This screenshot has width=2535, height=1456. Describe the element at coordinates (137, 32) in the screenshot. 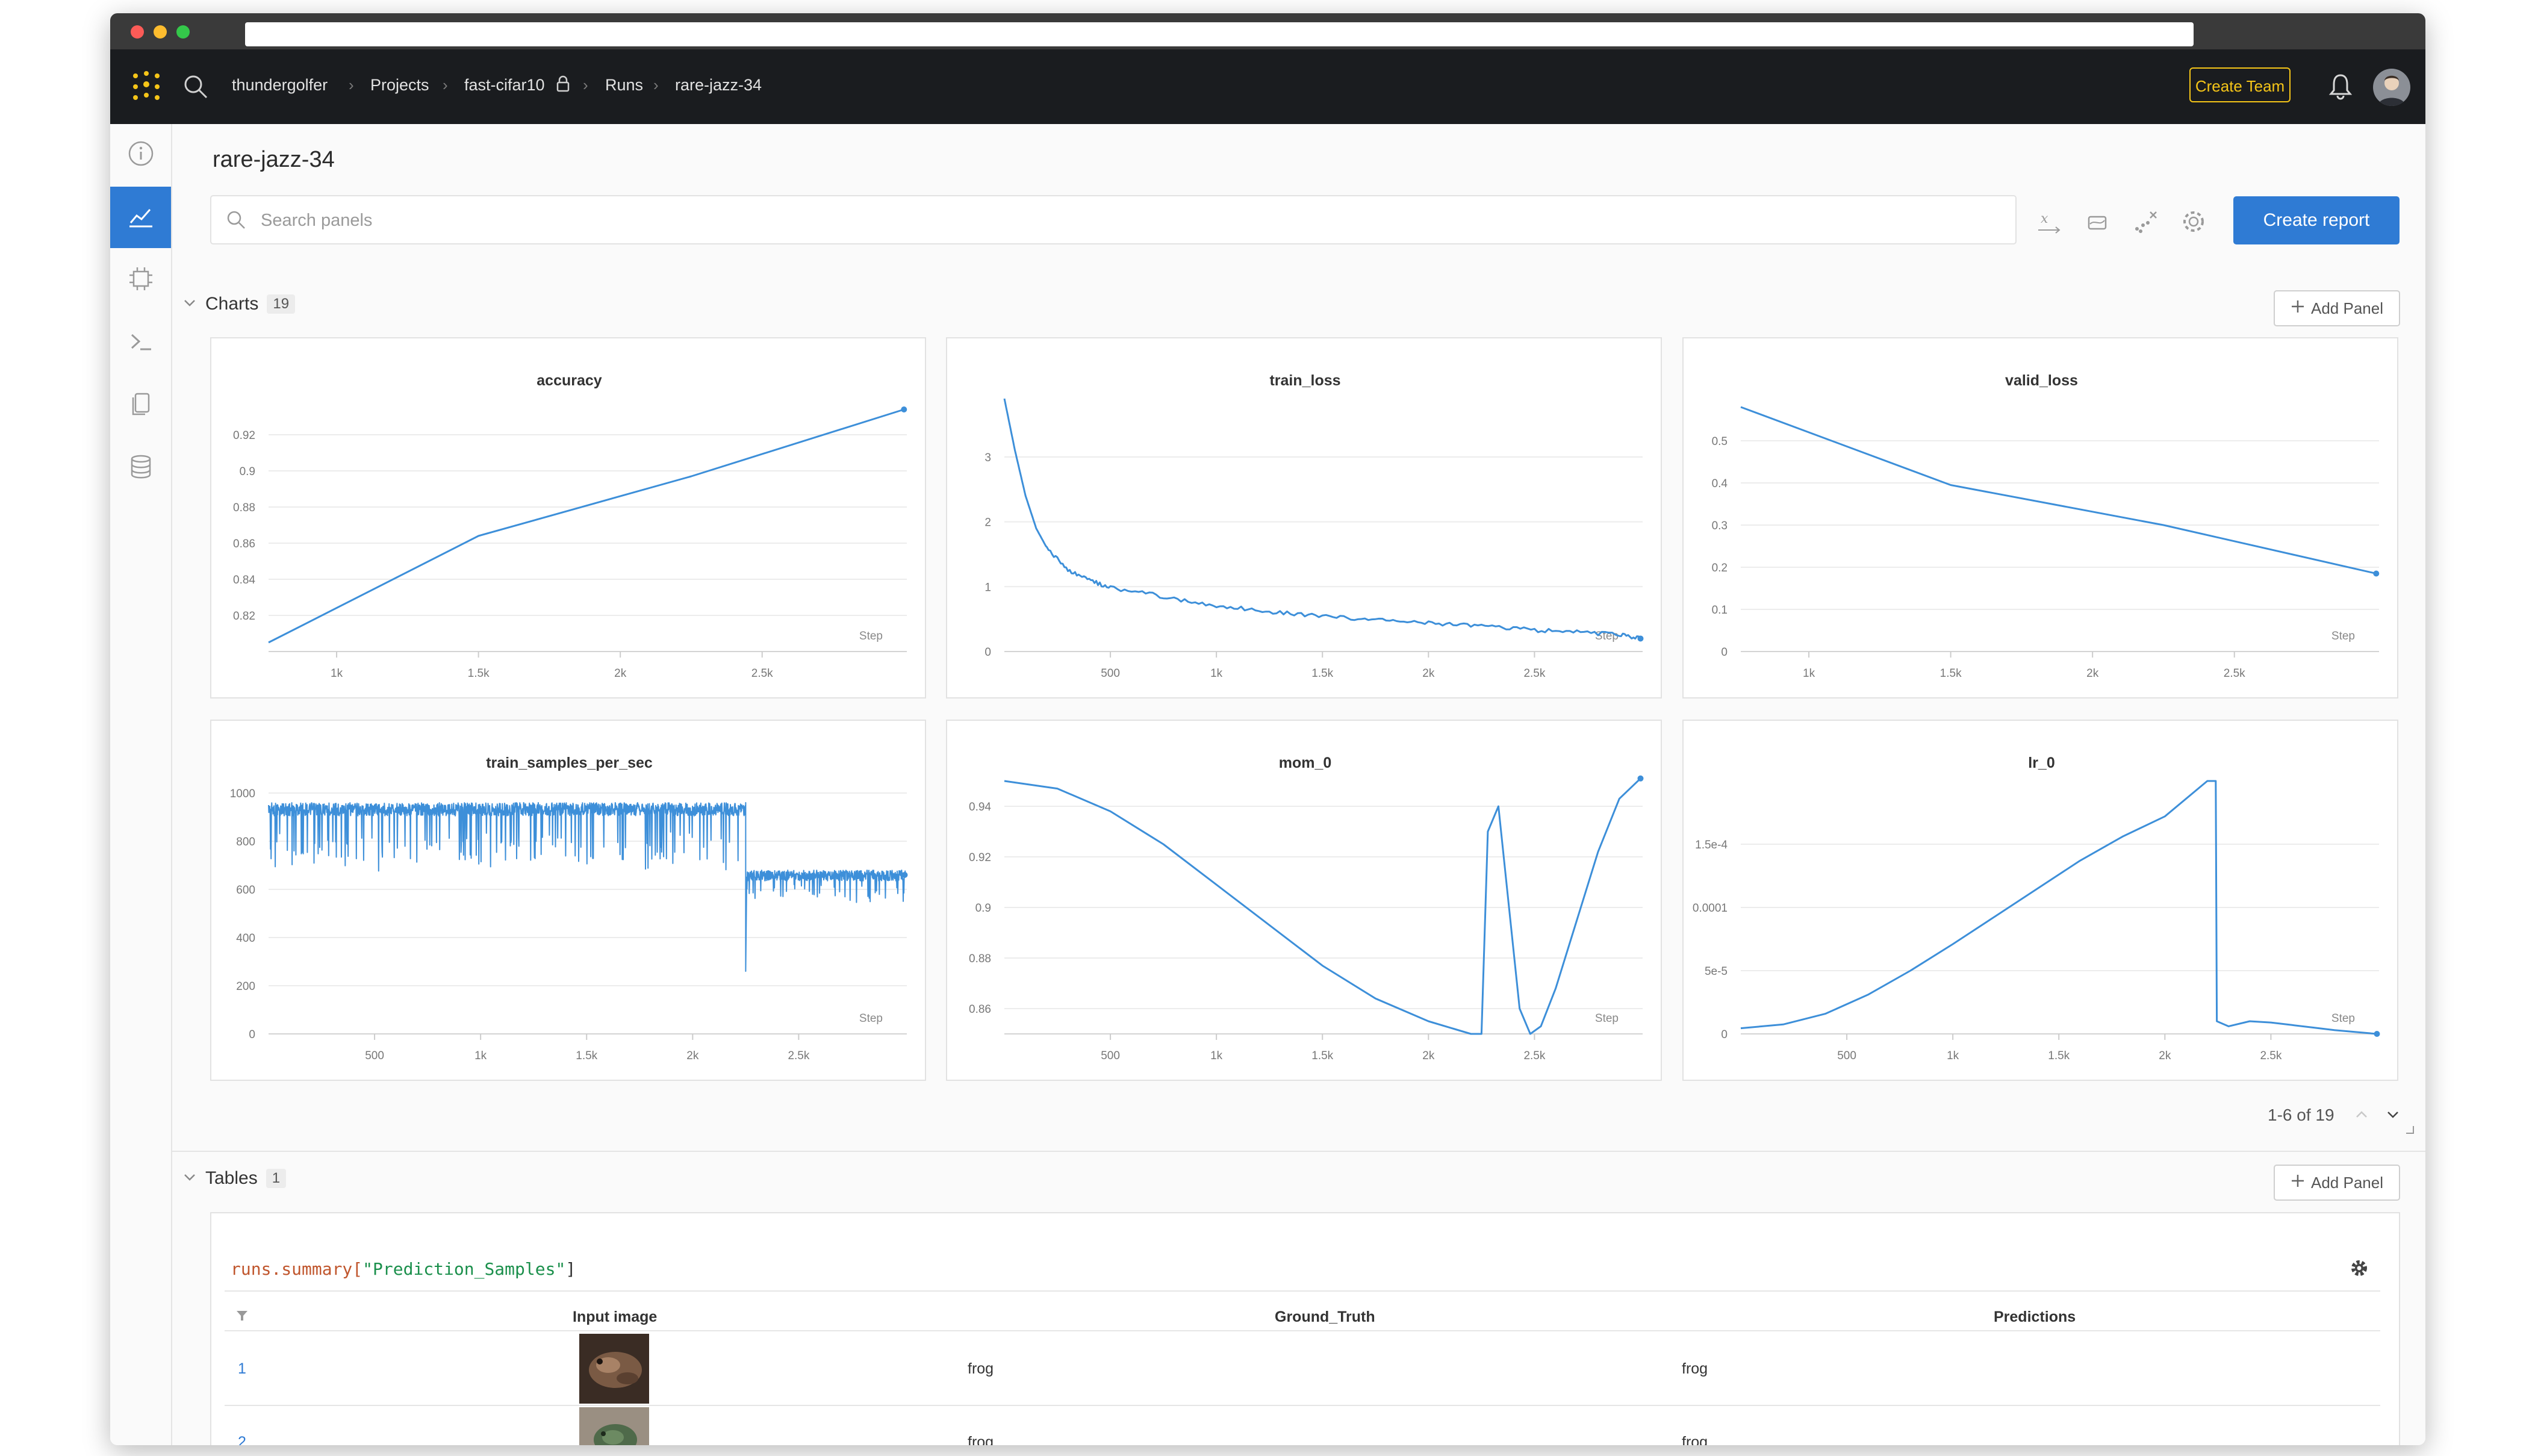

I see `close-dot` at that location.